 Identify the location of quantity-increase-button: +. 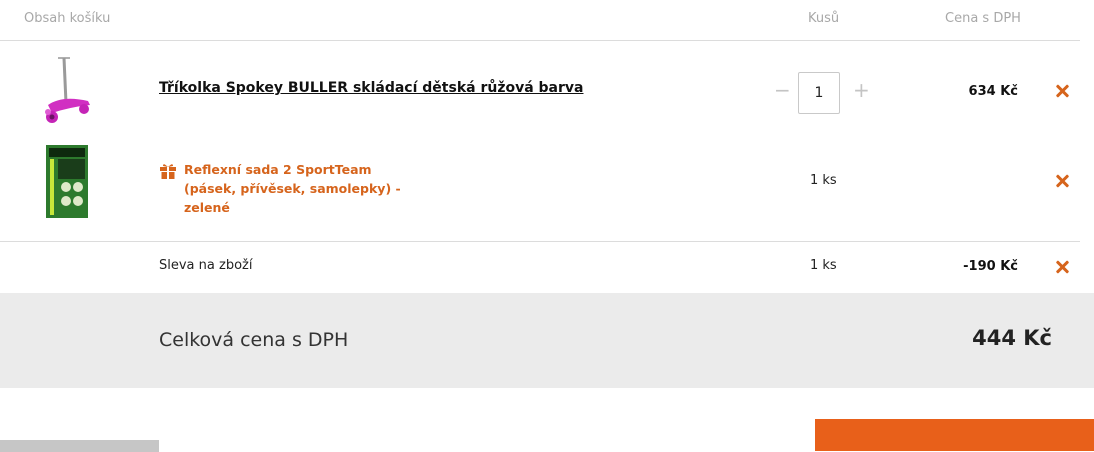
(861, 90).